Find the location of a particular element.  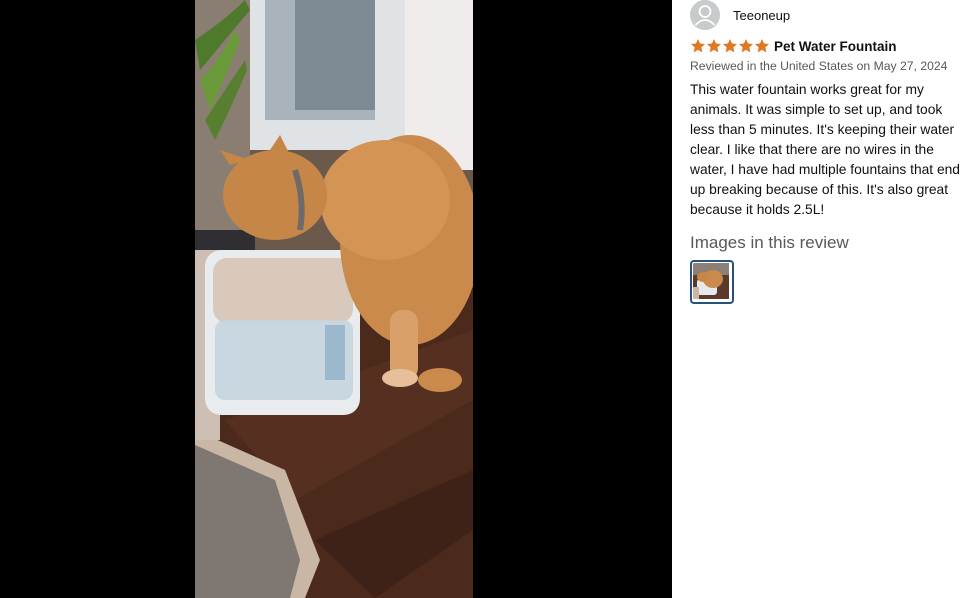

reviewer-profile: Teeoneup is located at coordinates (740, 15).